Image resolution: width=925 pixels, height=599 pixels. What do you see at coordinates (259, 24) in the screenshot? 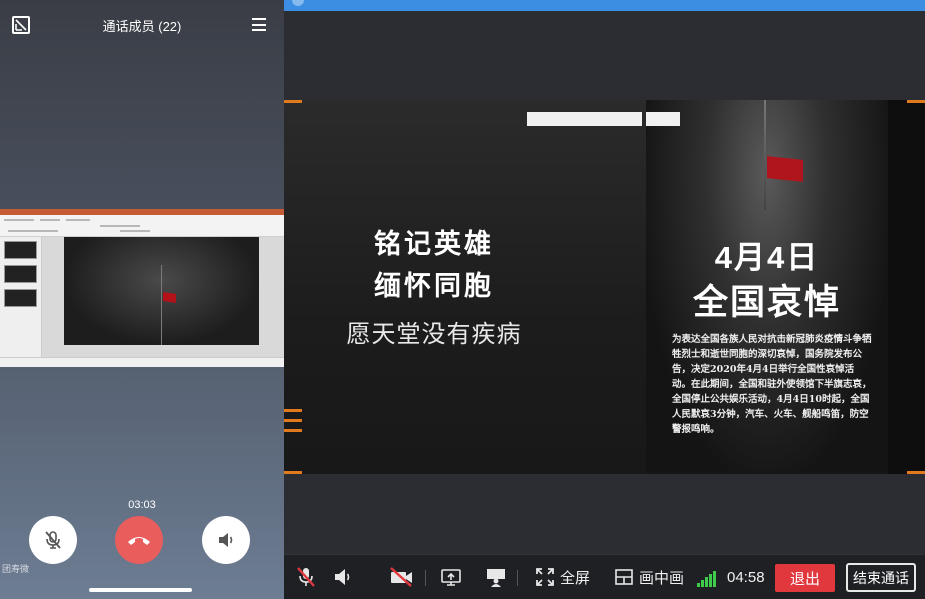
I see `hamburger-menu-icon` at bounding box center [259, 24].